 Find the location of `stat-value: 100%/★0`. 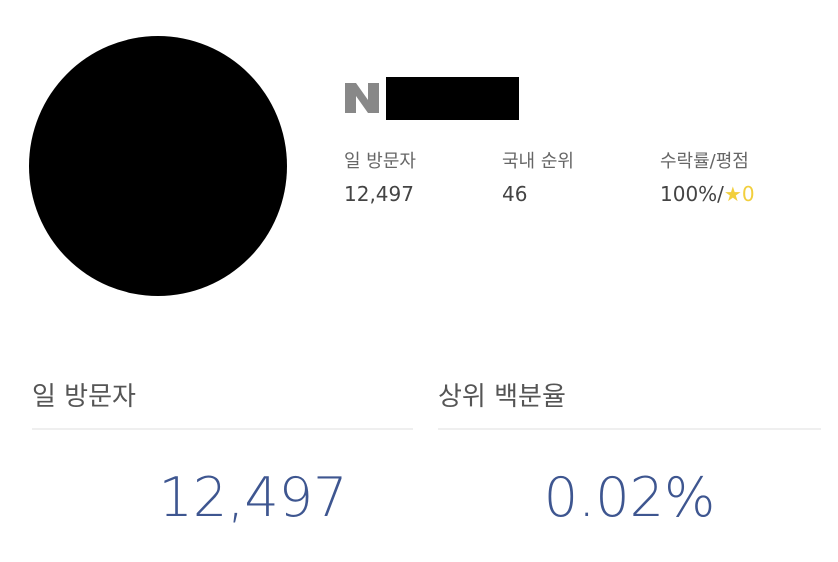

stat-value: 100%/★0 is located at coordinates (707, 194).